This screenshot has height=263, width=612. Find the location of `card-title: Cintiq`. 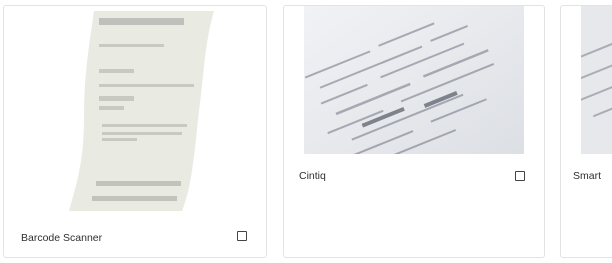

card-title: Cintiq is located at coordinates (312, 176).